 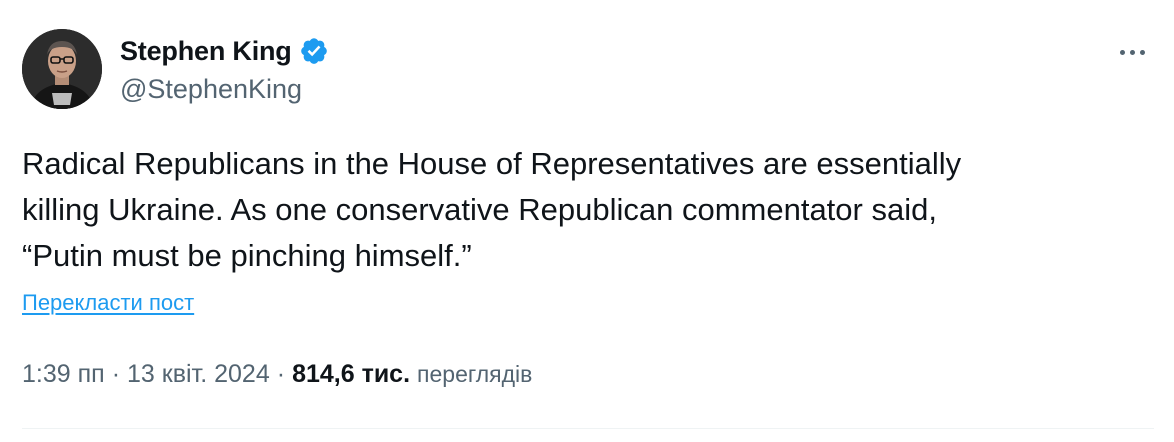 I want to click on author-display-name: Stephen King, so click(x=206, y=51).